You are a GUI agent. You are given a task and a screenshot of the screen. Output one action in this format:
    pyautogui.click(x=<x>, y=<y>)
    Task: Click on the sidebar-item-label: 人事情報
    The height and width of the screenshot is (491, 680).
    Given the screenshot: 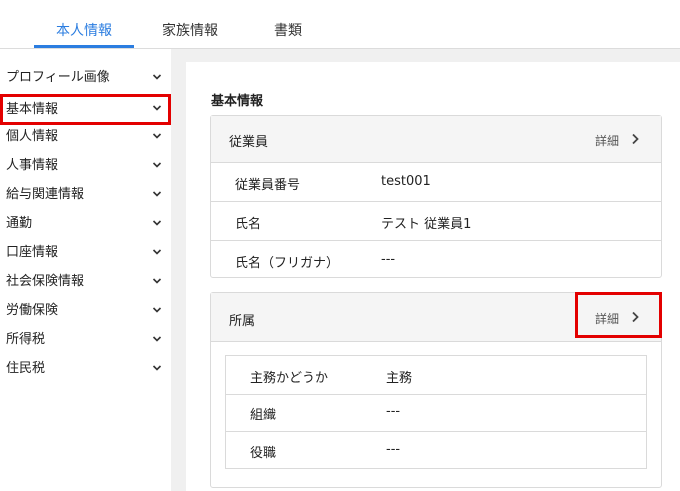 What is the action you would take?
    pyautogui.click(x=32, y=165)
    